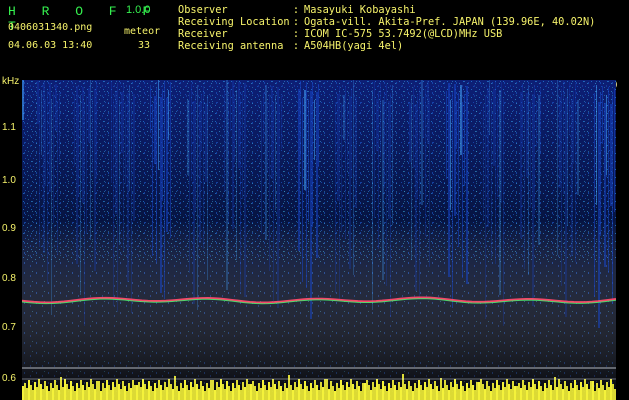  Describe the element at coordinates (9, 228) in the screenshot. I see `y-tick-0-9: 0.9` at that location.